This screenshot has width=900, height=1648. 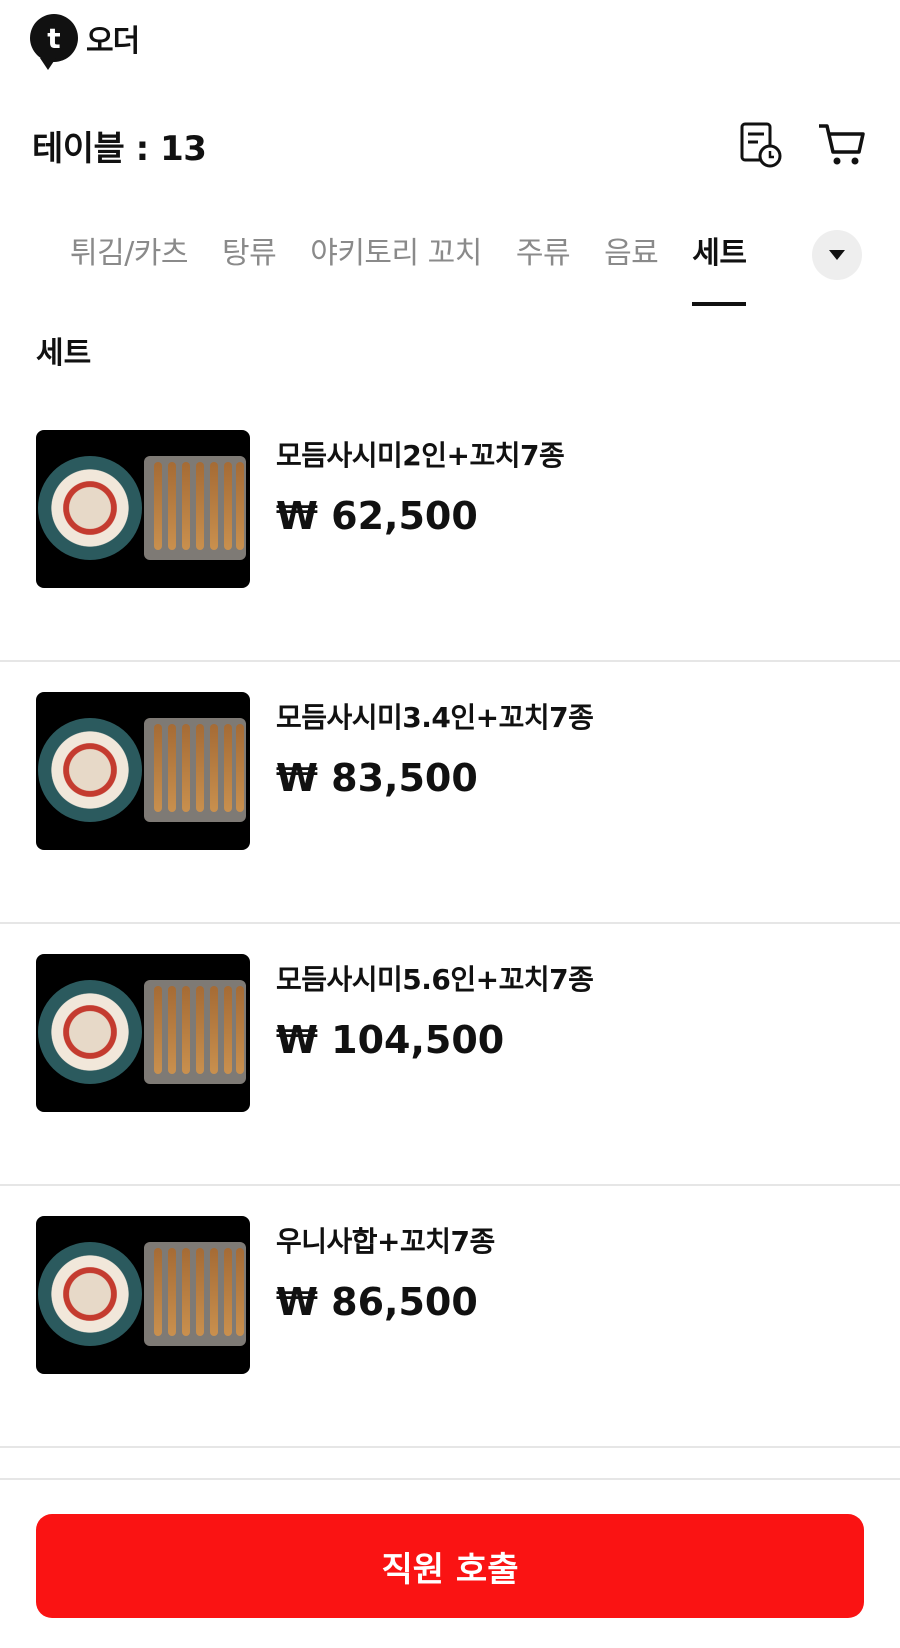 I want to click on tab-label: 주류, so click(x=543, y=253).